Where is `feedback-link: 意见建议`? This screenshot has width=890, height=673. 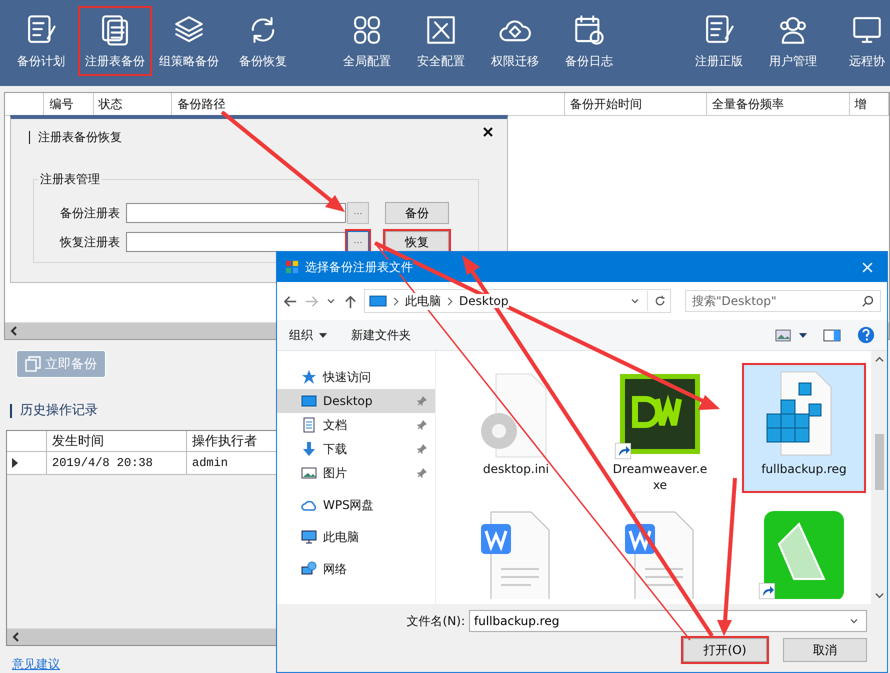
feedback-link: 意见建议 is located at coordinates (36, 664).